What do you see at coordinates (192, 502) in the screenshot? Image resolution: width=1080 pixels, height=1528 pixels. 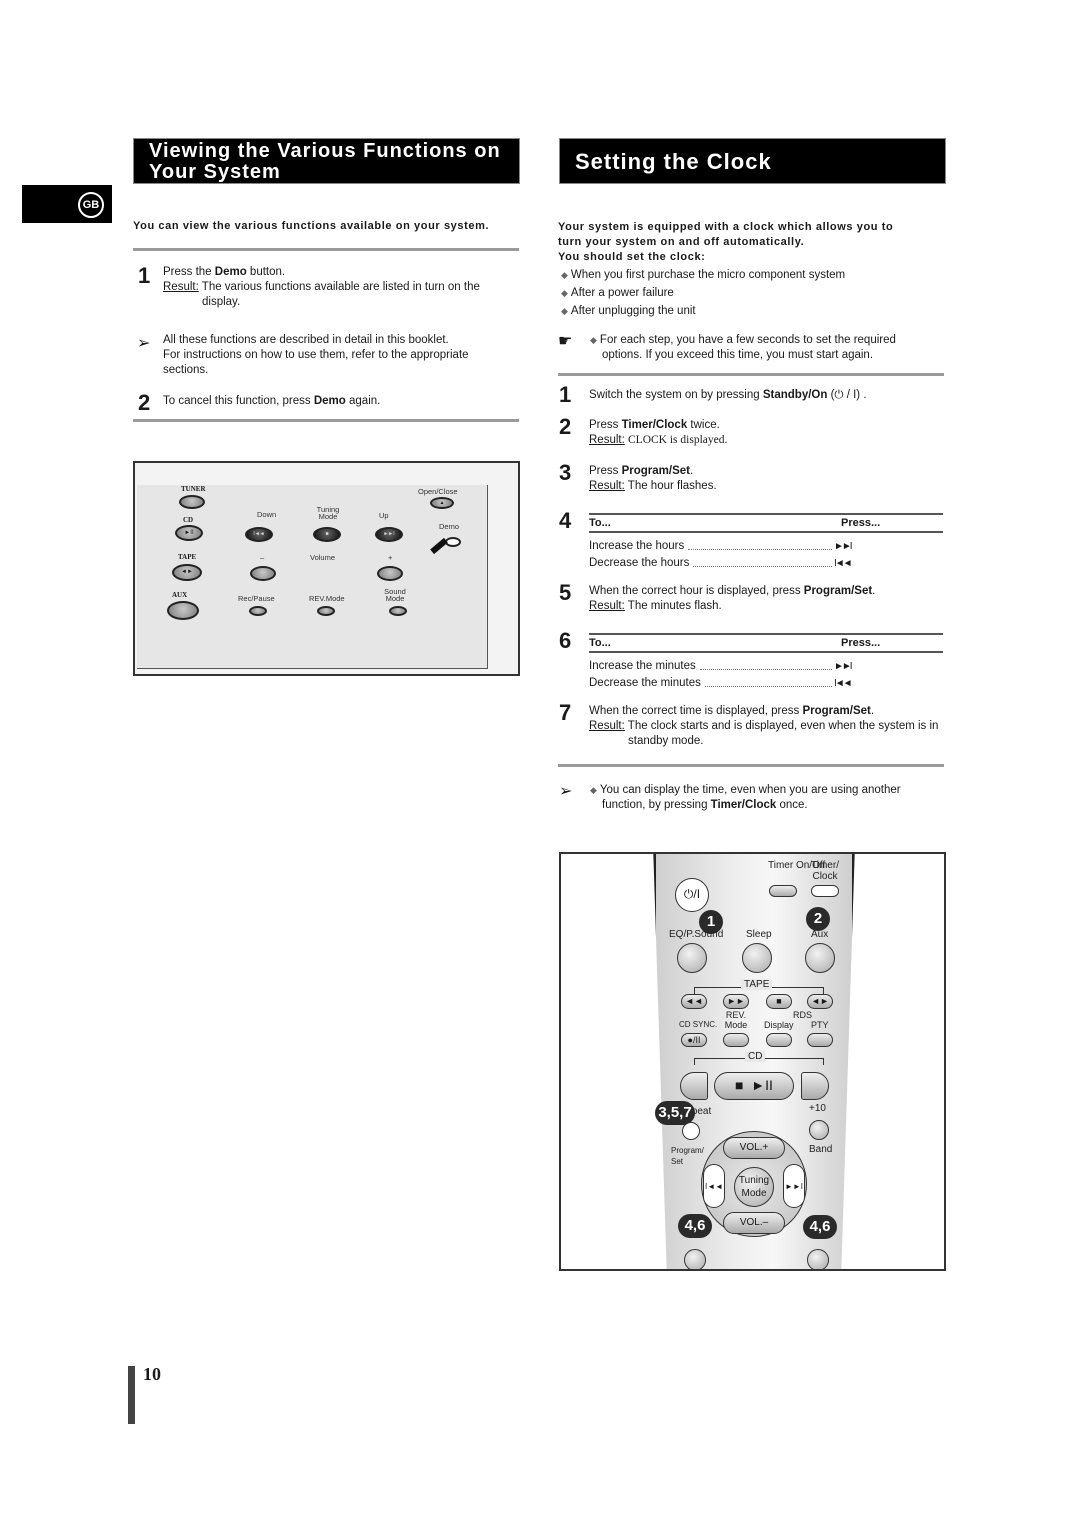 I see `tuner-button` at bounding box center [192, 502].